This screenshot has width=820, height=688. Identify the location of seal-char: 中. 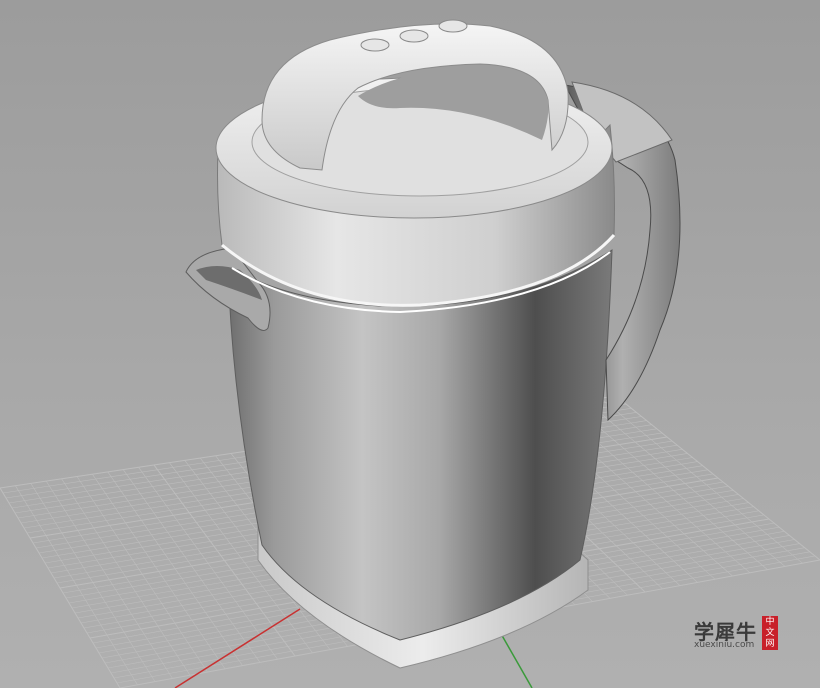
(770, 622).